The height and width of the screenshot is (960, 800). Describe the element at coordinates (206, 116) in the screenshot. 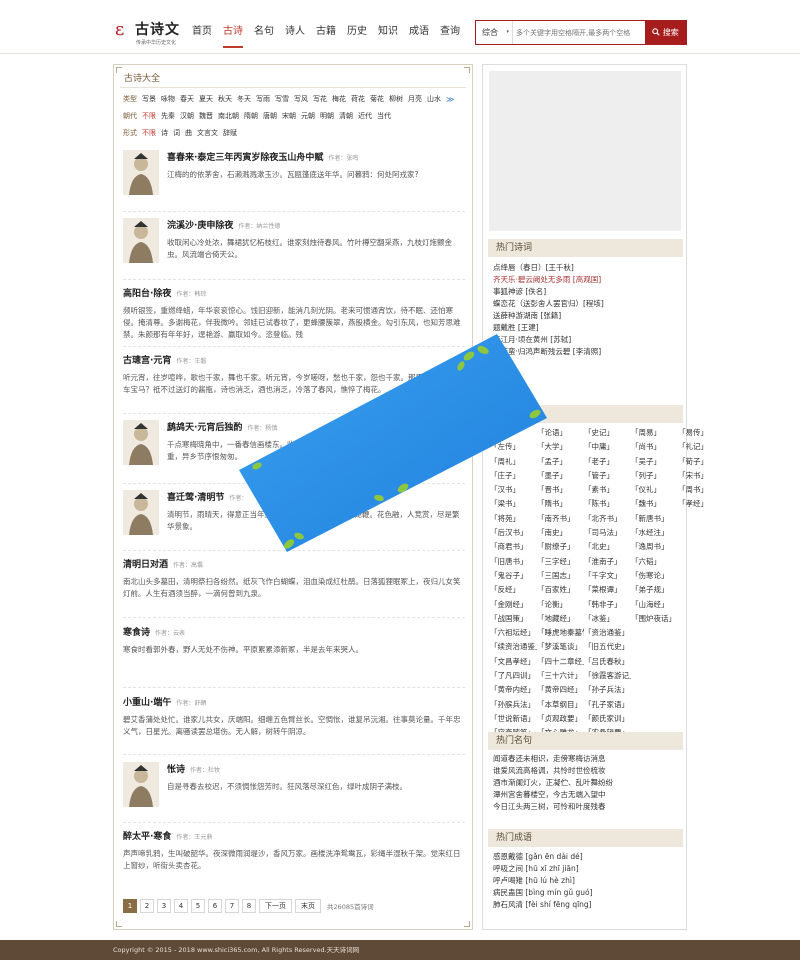

I see `filter-option: 魏晋` at that location.